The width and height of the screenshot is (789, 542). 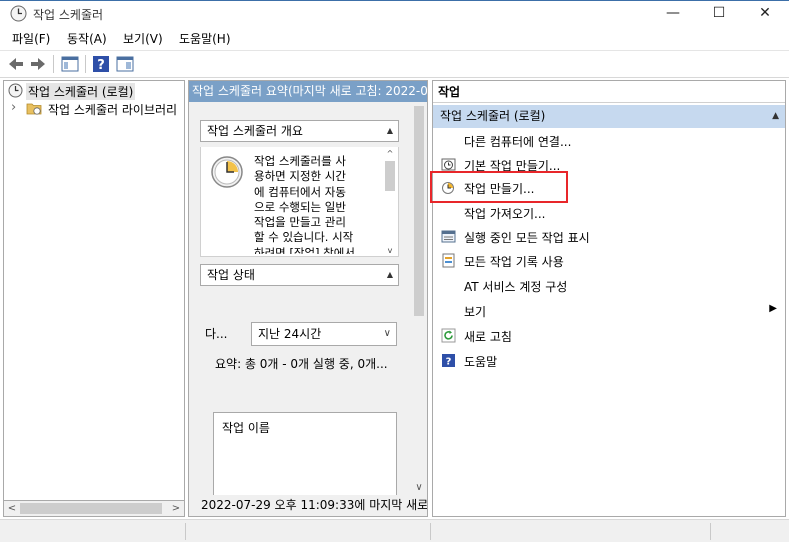 I want to click on title-bar: 작업 스케줄러 — ☐ ✕, so click(x=394, y=13).